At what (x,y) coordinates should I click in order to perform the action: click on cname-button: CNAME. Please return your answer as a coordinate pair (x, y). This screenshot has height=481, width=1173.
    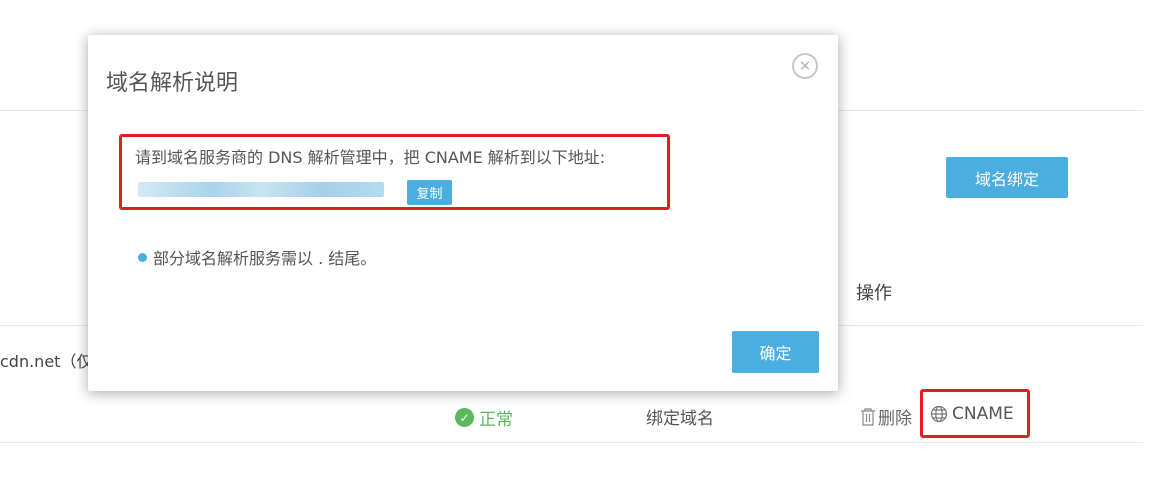
    Looking at the image, I should click on (972, 414).